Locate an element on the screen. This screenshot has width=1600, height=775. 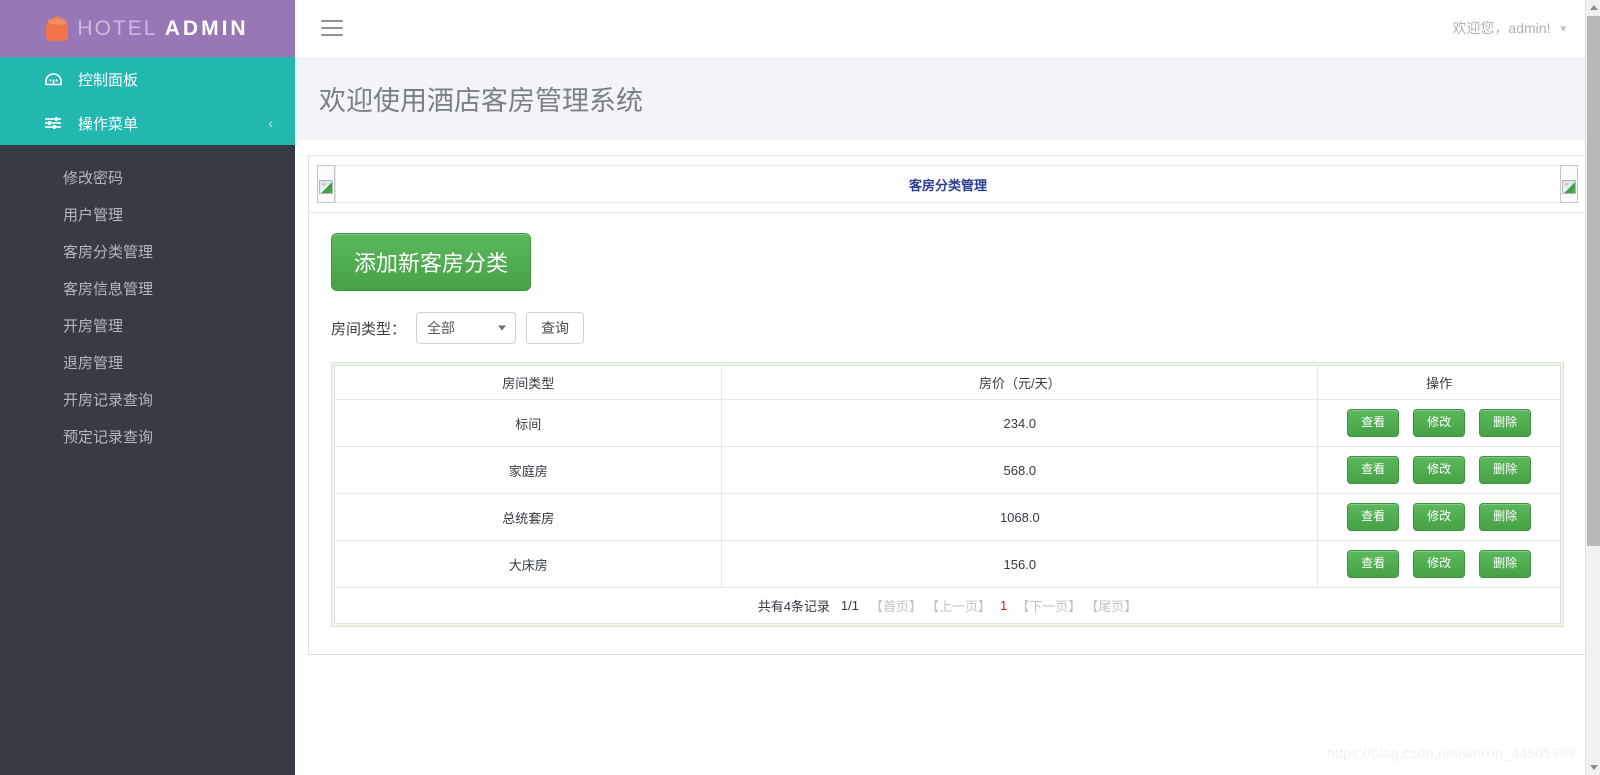
sidebar-item-dashboard-label: 控制面板 is located at coordinates (108, 80).